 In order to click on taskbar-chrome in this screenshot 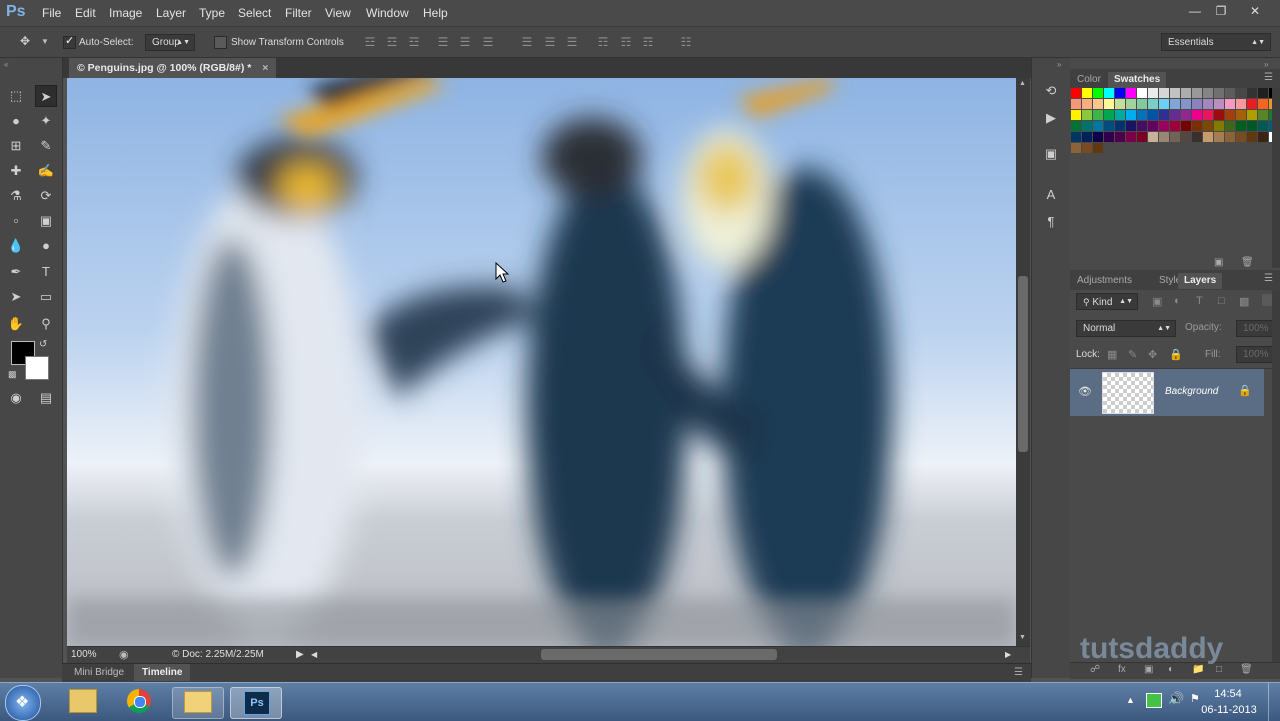, I will do `click(140, 702)`.